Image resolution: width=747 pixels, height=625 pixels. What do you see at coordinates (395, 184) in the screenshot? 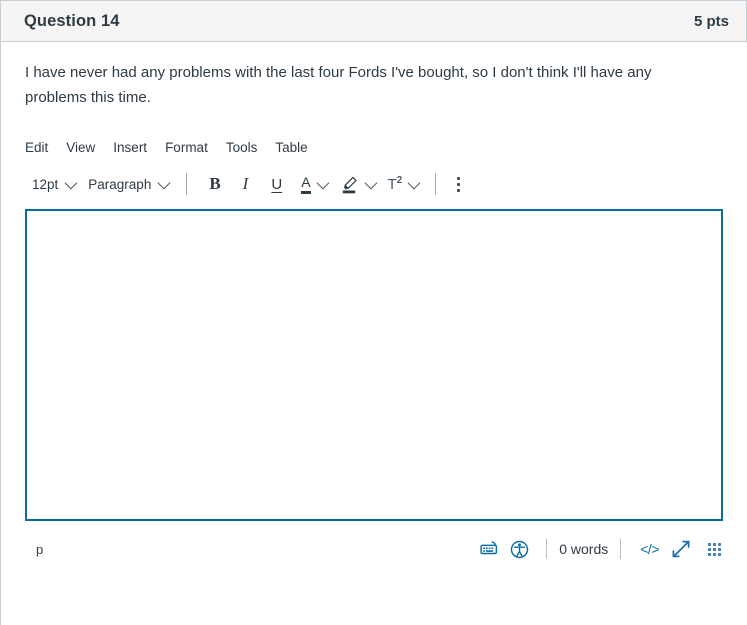
I see `superscript-icon: T2` at bounding box center [395, 184].